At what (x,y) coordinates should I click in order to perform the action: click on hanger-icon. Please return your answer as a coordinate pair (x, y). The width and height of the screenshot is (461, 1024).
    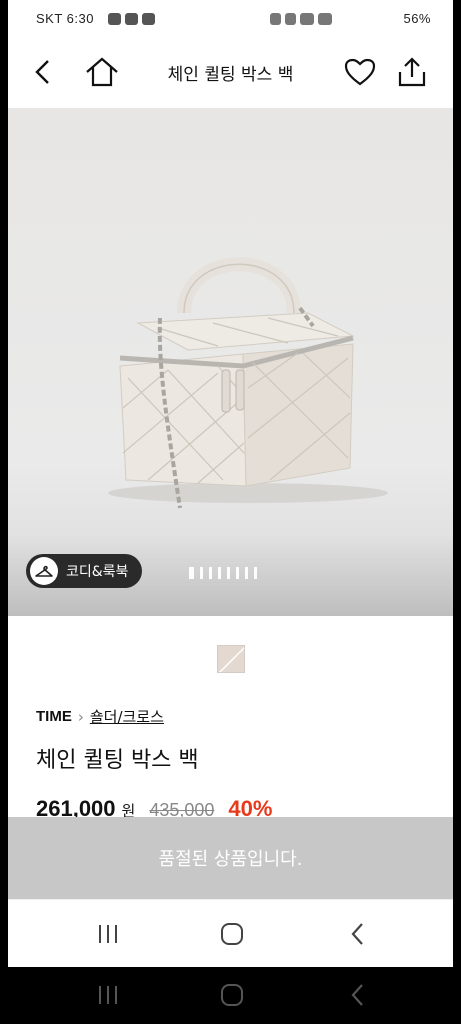
    Looking at the image, I should click on (44, 571).